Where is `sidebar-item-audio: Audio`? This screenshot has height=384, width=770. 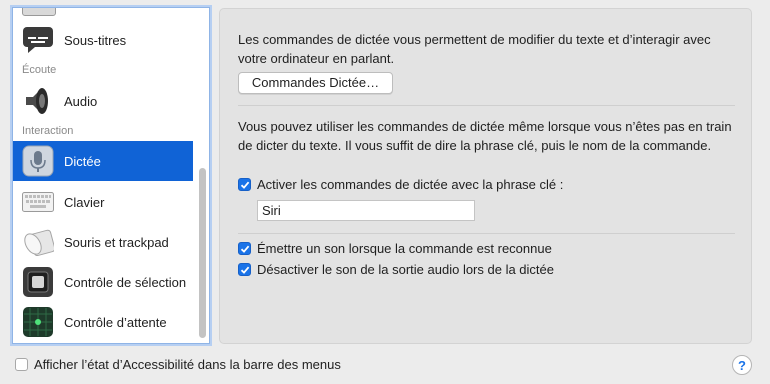 sidebar-item-audio: Audio is located at coordinates (103, 101).